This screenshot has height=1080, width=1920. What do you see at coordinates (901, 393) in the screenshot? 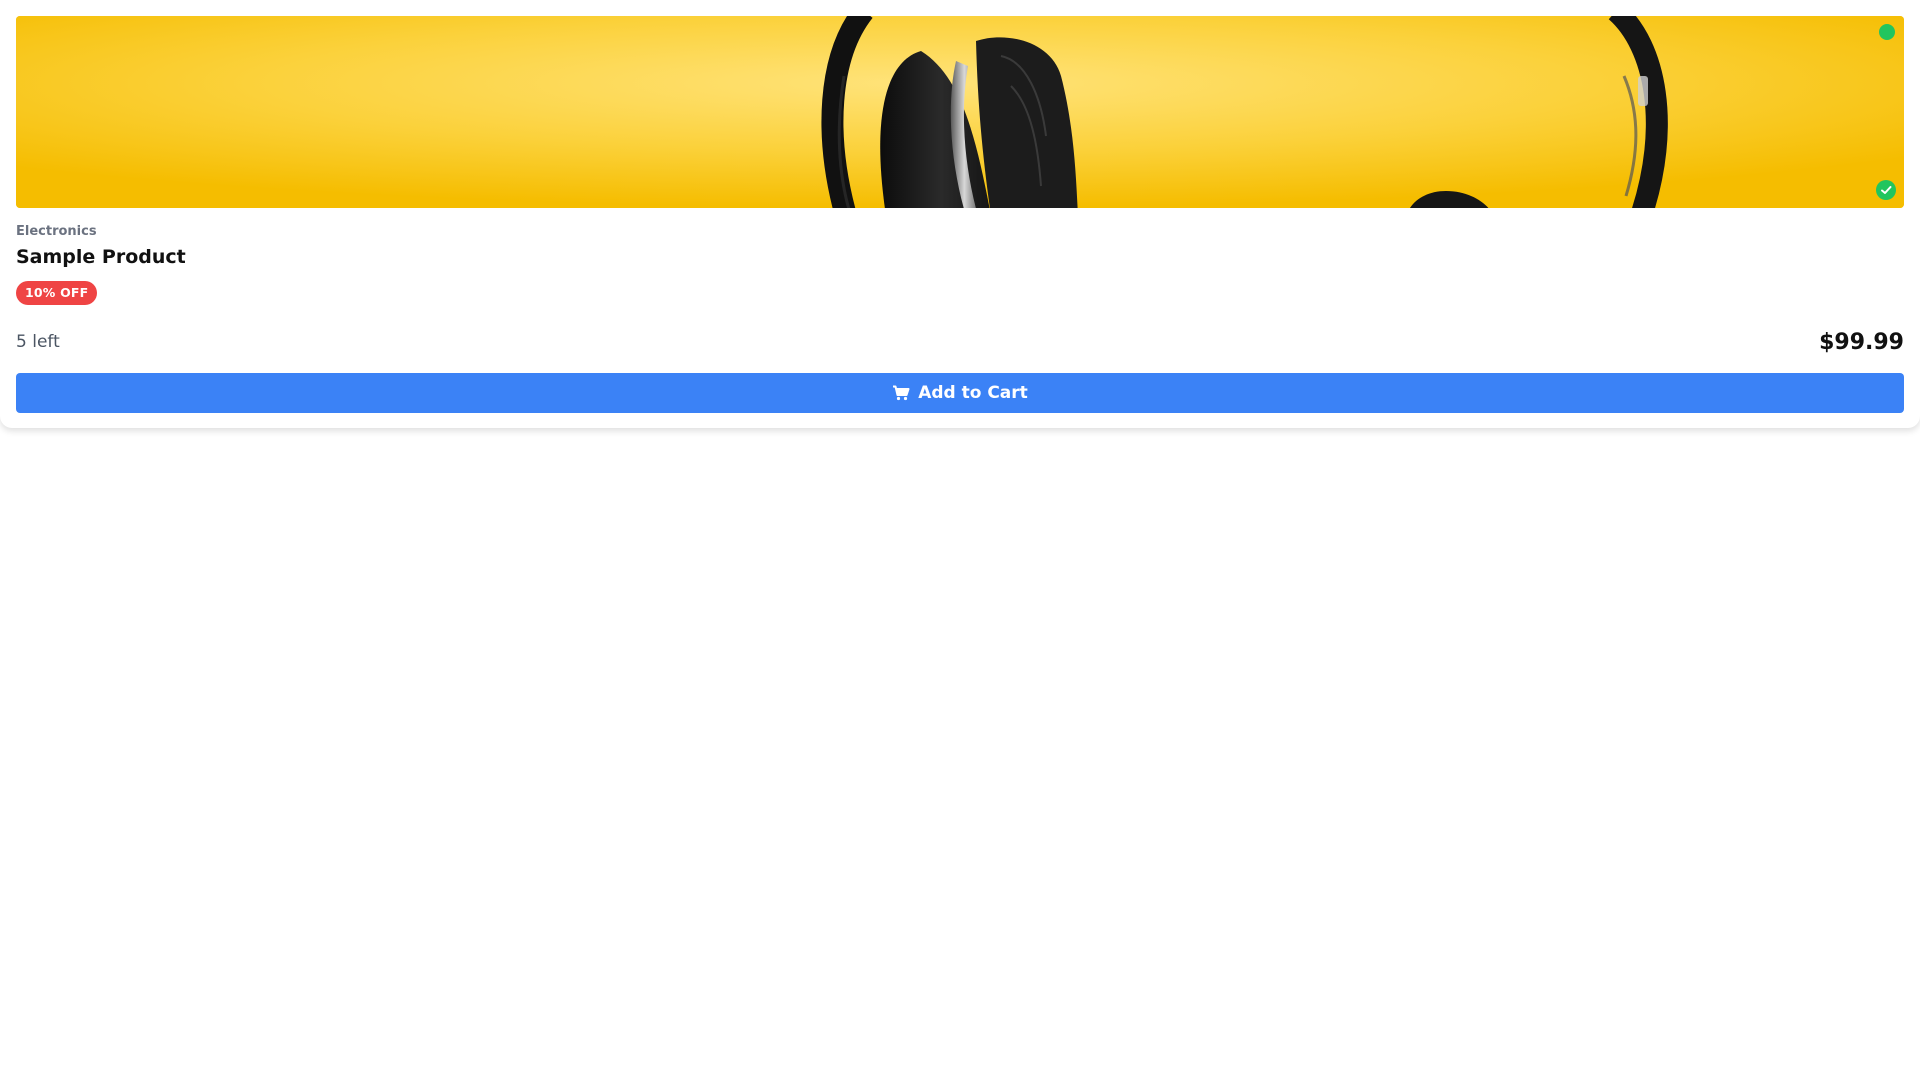
I see `cart-icon` at bounding box center [901, 393].